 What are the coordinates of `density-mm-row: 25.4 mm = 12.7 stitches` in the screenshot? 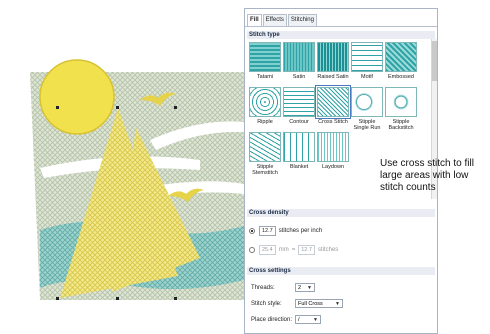 It's located at (293, 250).